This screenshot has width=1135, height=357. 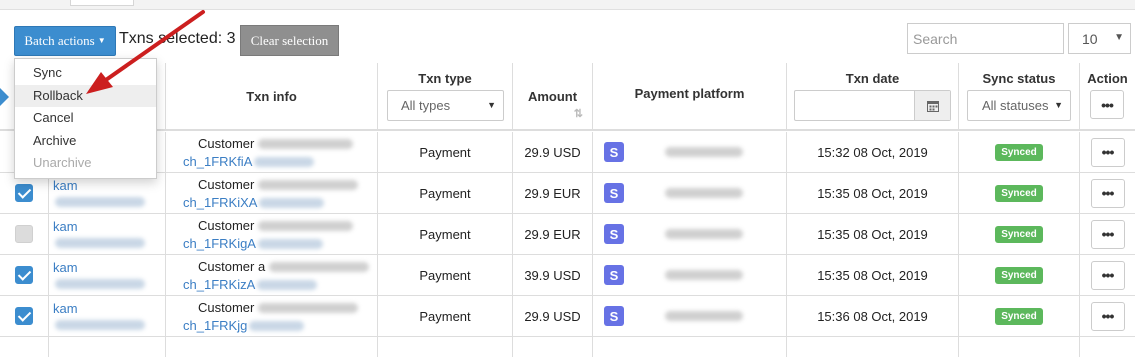 What do you see at coordinates (578, 113) in the screenshot?
I see `sort-icon: ⇅` at bounding box center [578, 113].